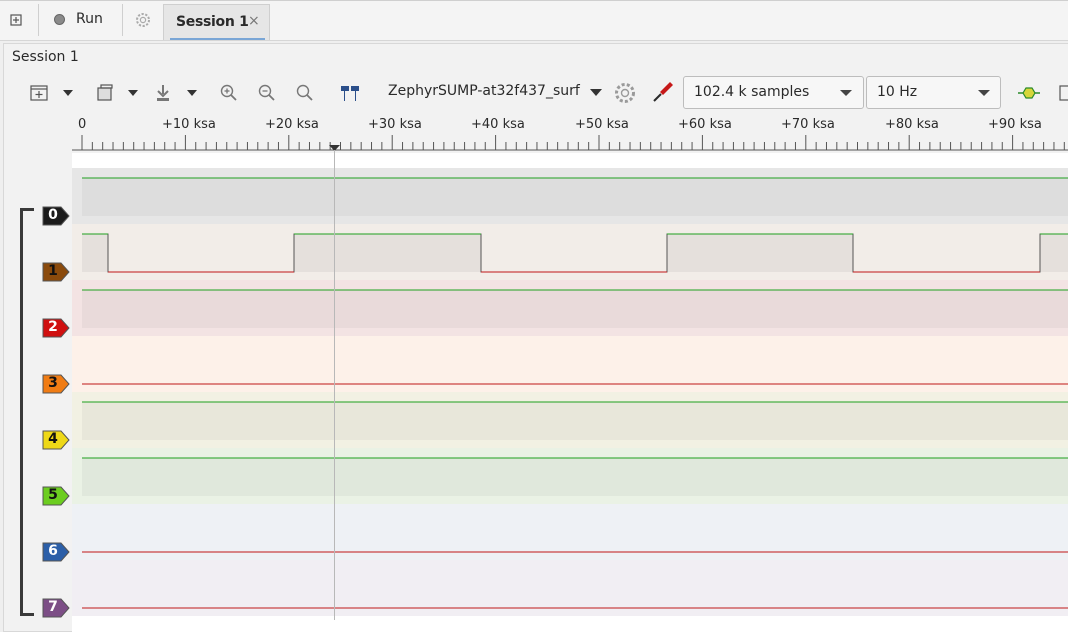 This screenshot has height=632, width=1068. Describe the element at coordinates (53, 383) in the screenshot. I see `channel-number: 3` at that location.